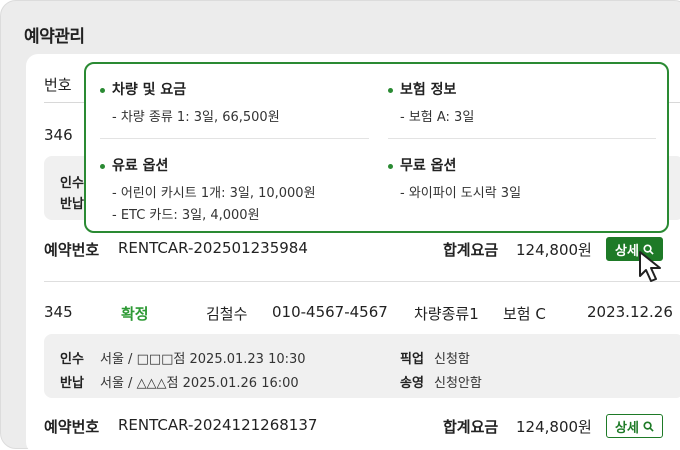 The image size is (680, 450). Describe the element at coordinates (58, 84) in the screenshot. I see `column-header-number: 번호` at that location.